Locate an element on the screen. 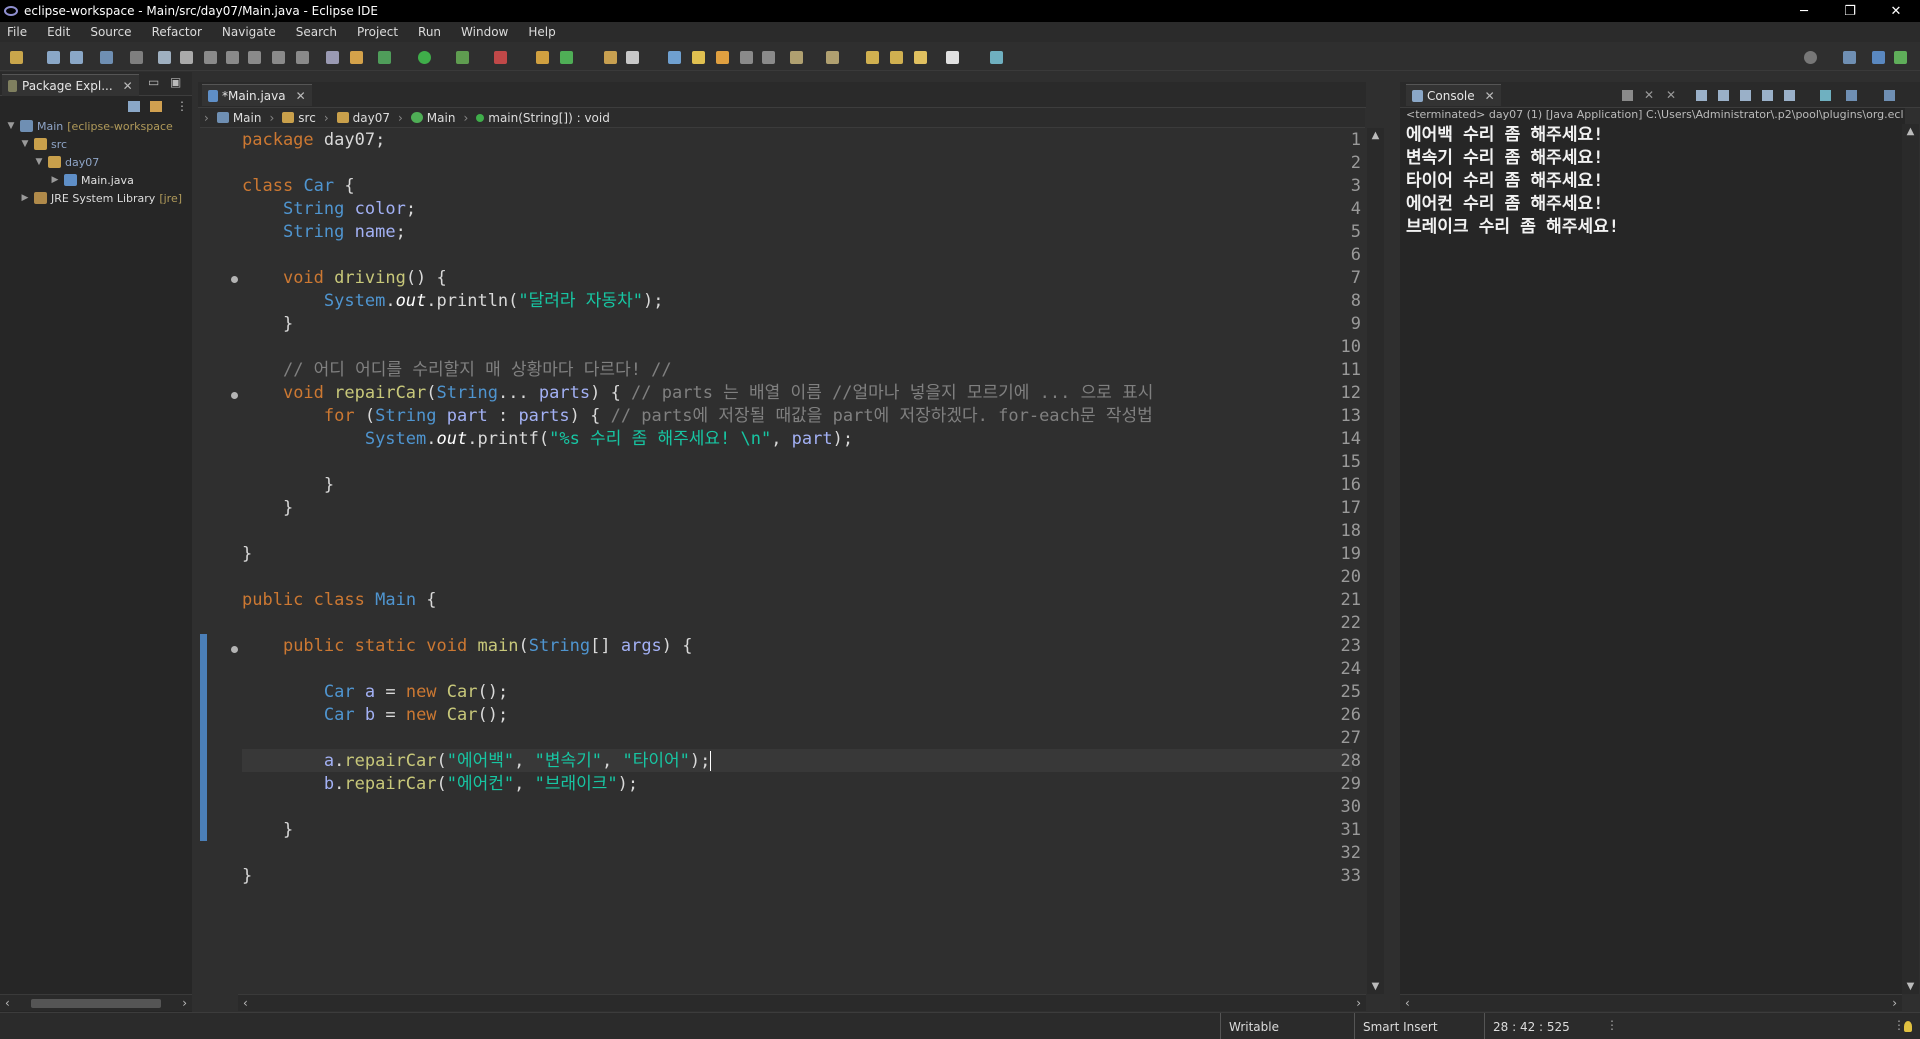  minimize-button: ─ is located at coordinates (1804, 11).